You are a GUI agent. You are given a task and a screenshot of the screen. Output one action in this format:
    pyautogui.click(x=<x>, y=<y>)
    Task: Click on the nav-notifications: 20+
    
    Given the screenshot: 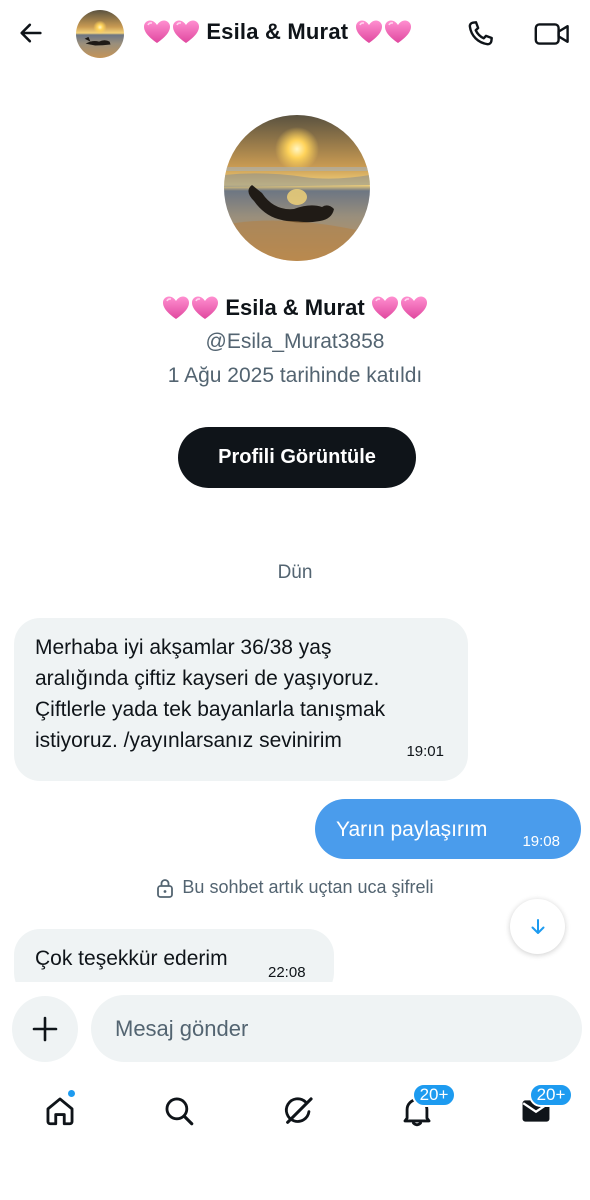 What is the action you would take?
    pyautogui.click(x=424, y=1109)
    